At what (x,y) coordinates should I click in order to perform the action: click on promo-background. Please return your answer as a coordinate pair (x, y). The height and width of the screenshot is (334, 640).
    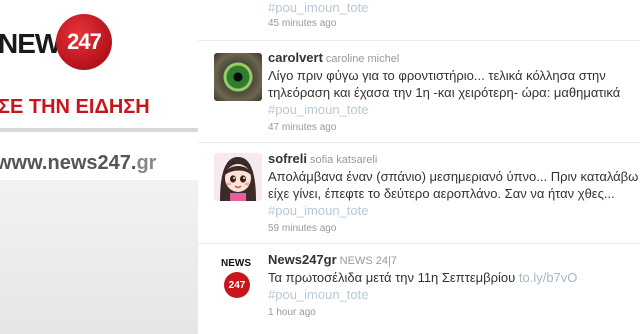
    Looking at the image, I should click on (99, 257).